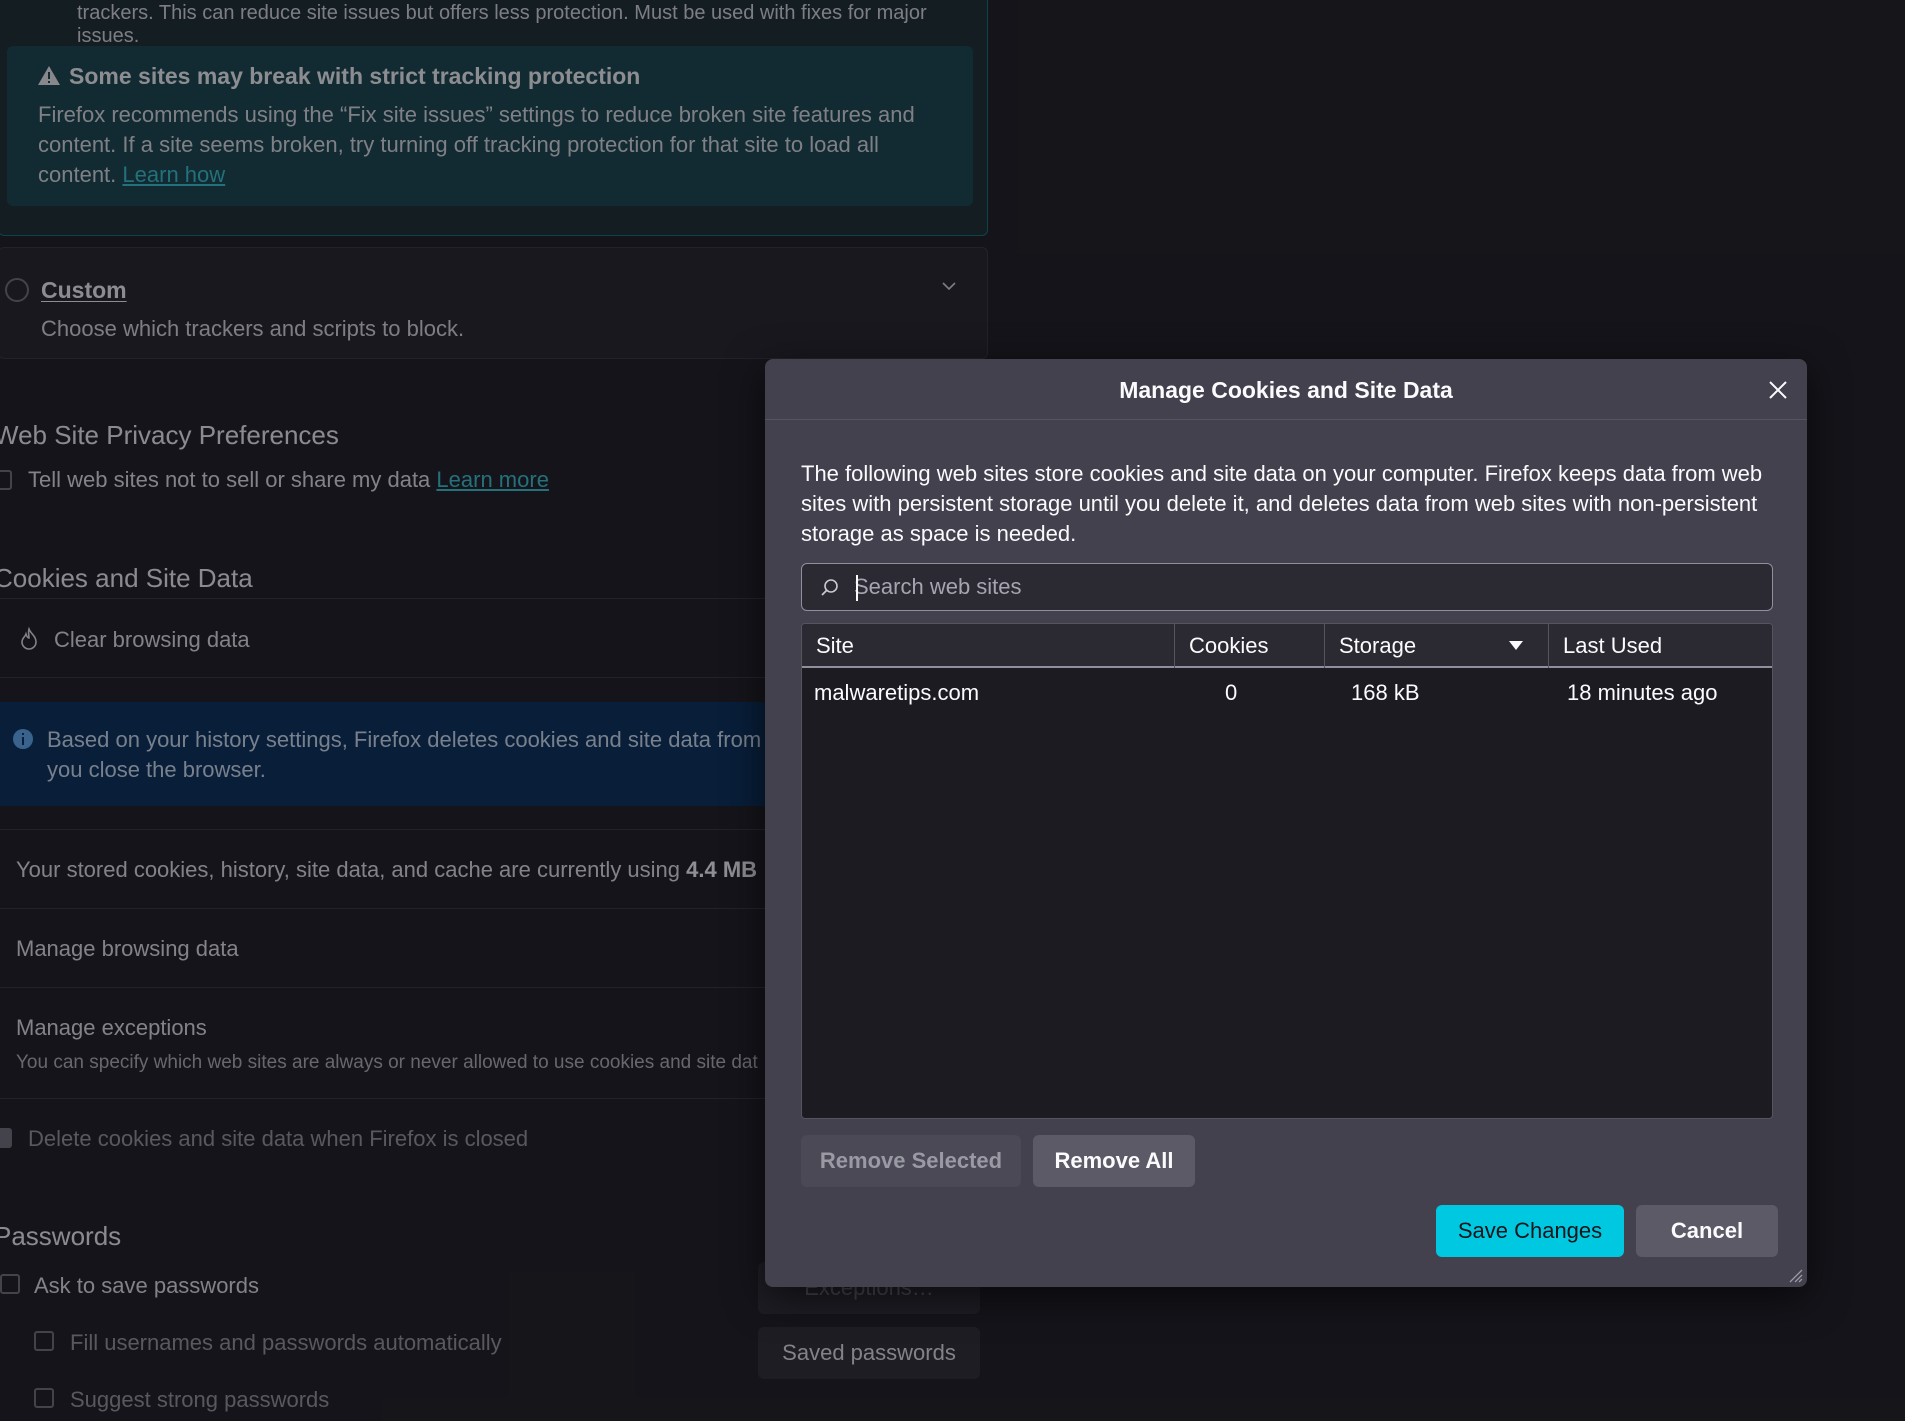  Describe the element at coordinates (1385, 692) in the screenshot. I see `cell-storage: 168 kB` at that location.